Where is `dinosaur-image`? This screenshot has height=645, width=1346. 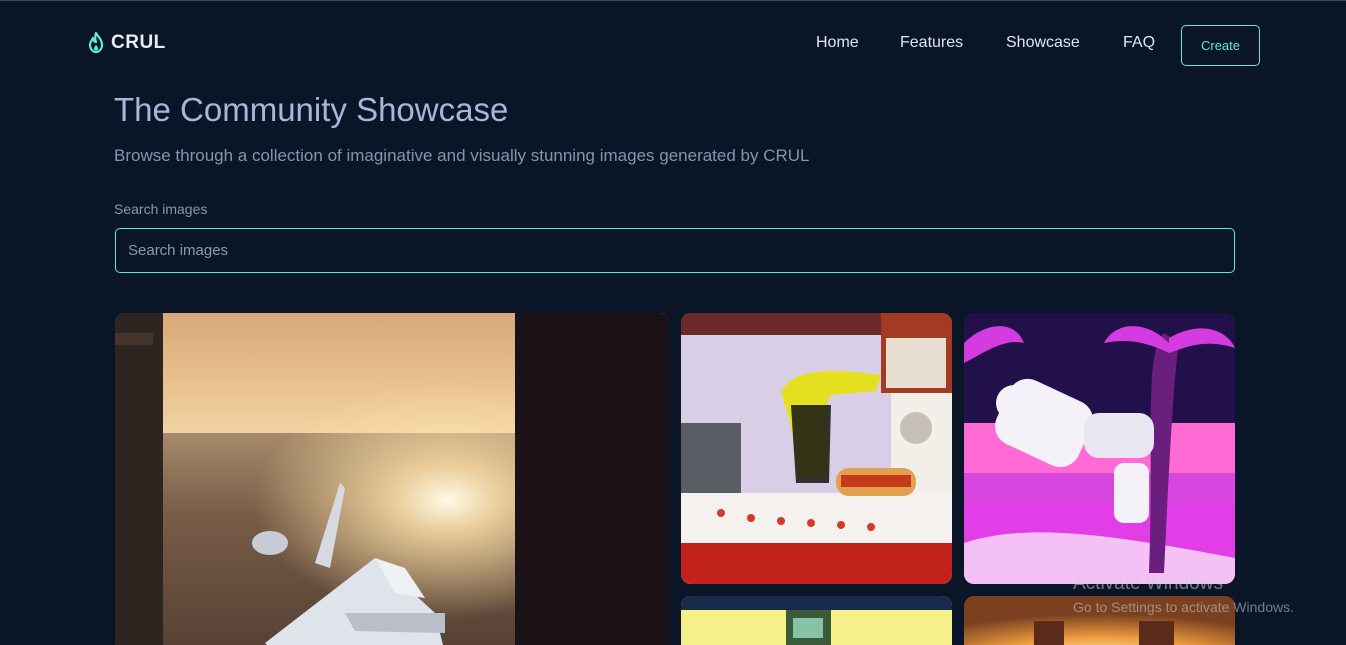
dinosaur-image is located at coordinates (816, 448).